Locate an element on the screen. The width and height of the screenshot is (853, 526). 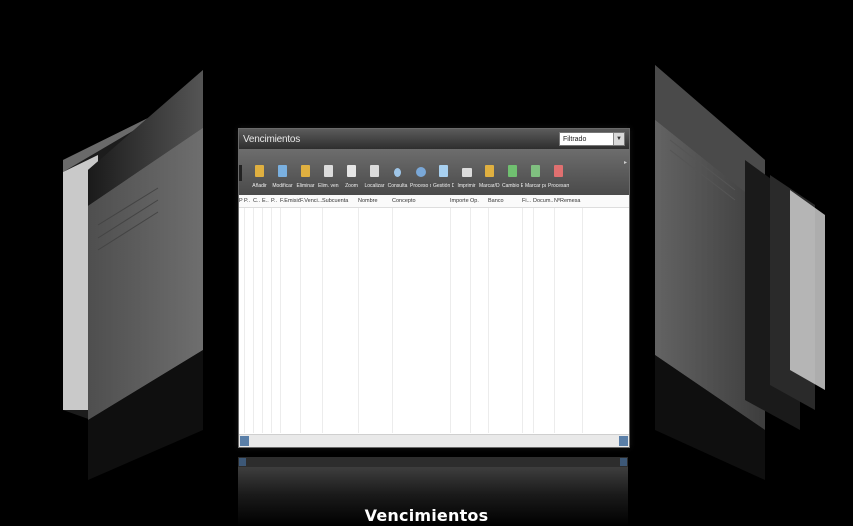
add-button: Añadir is located at coordinates (259, 177).